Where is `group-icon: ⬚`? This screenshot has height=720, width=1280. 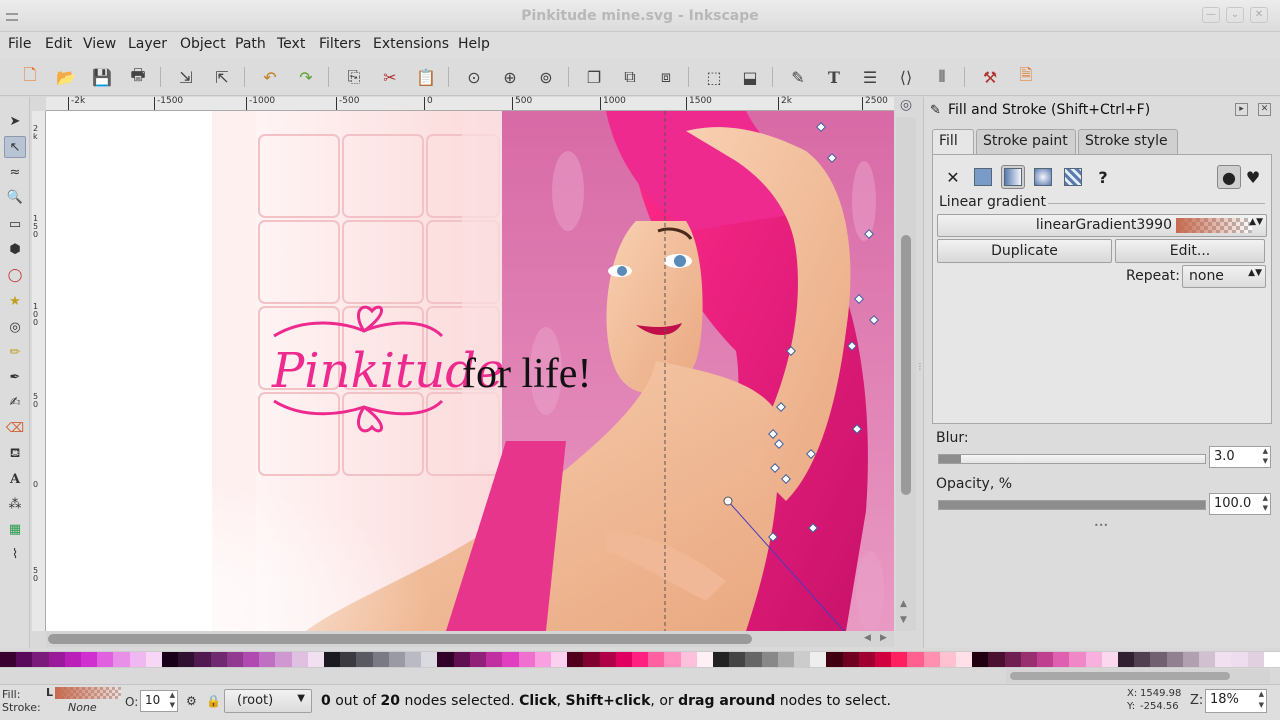 group-icon: ⬚ is located at coordinates (714, 77).